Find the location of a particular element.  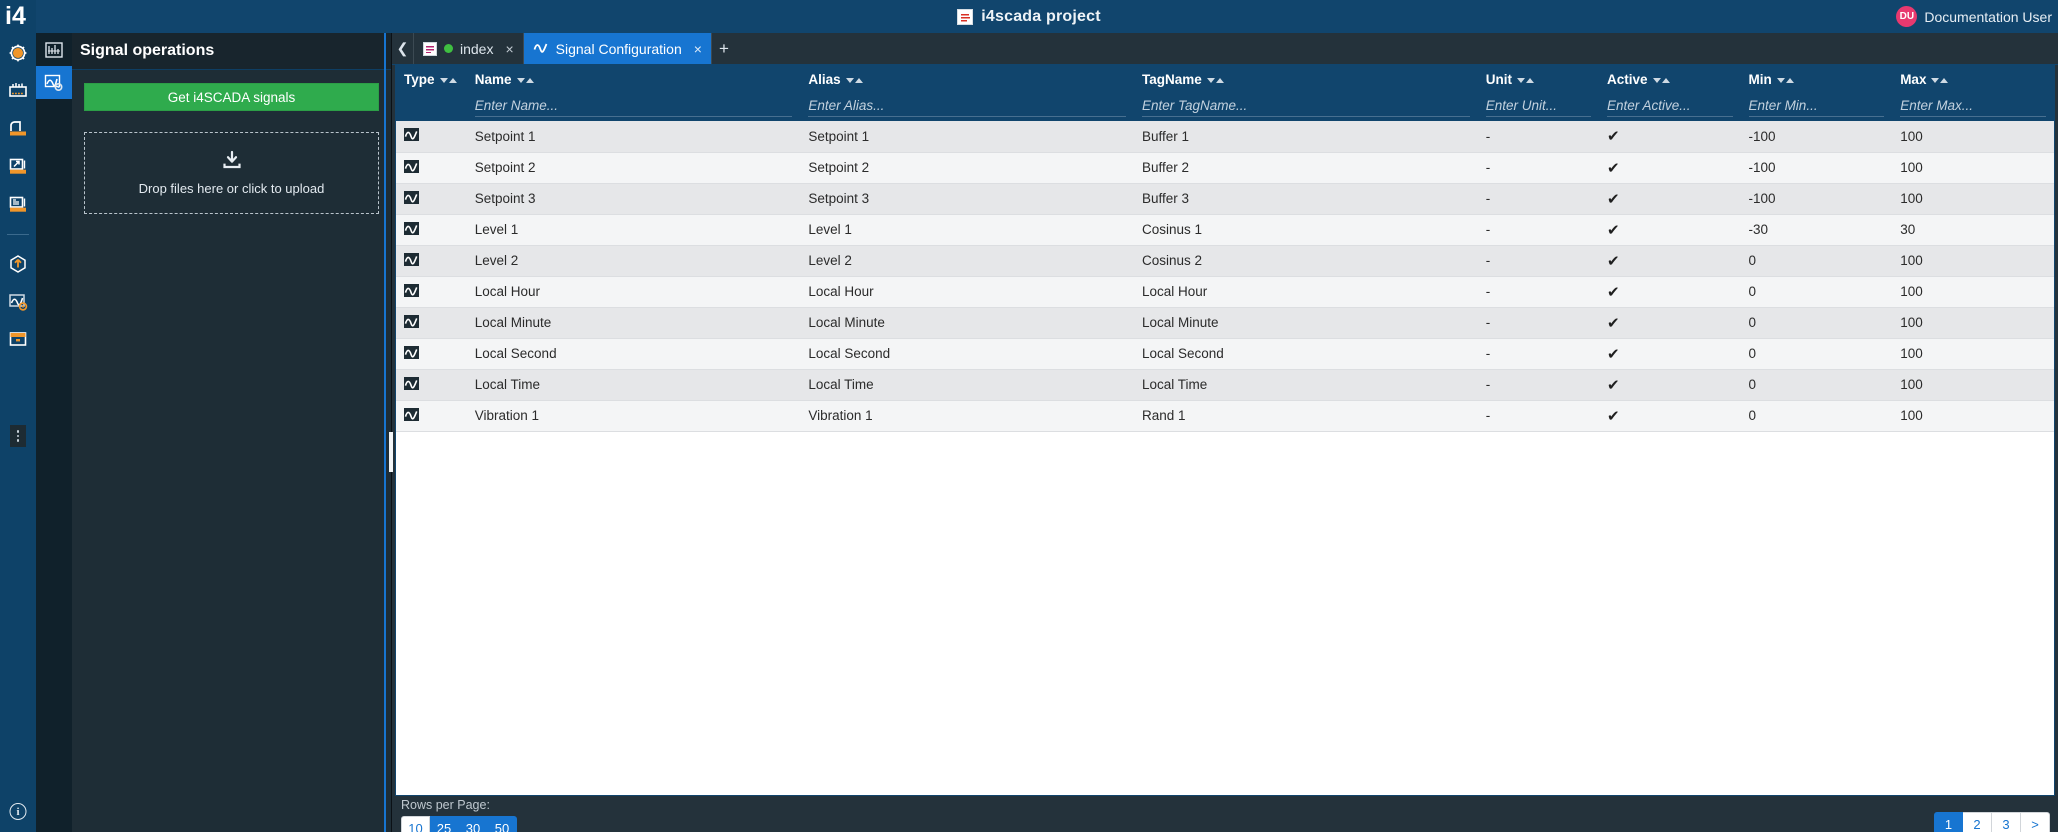

active-checkmark-icon: ✔ is located at coordinates (1613, 292).